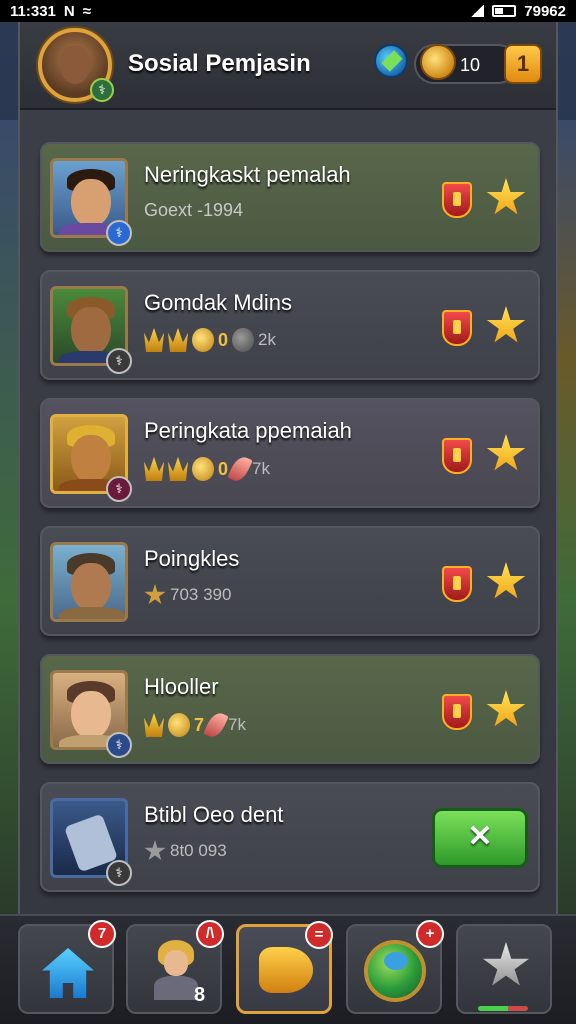 Image resolution: width=576 pixels, height=1024 pixels. I want to click on header: ⚕ Sosial Pemjasin 10 1, so click(288, 66).